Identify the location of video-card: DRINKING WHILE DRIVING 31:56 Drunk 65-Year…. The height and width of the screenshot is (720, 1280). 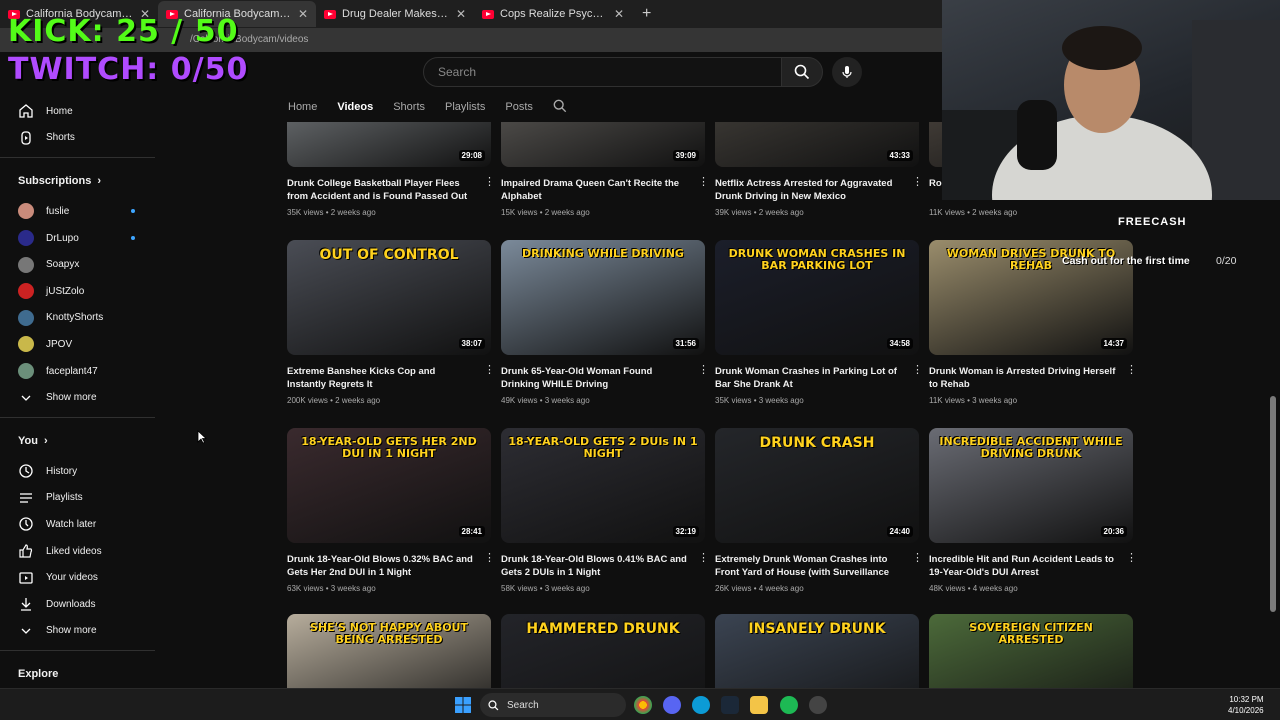
(605, 322).